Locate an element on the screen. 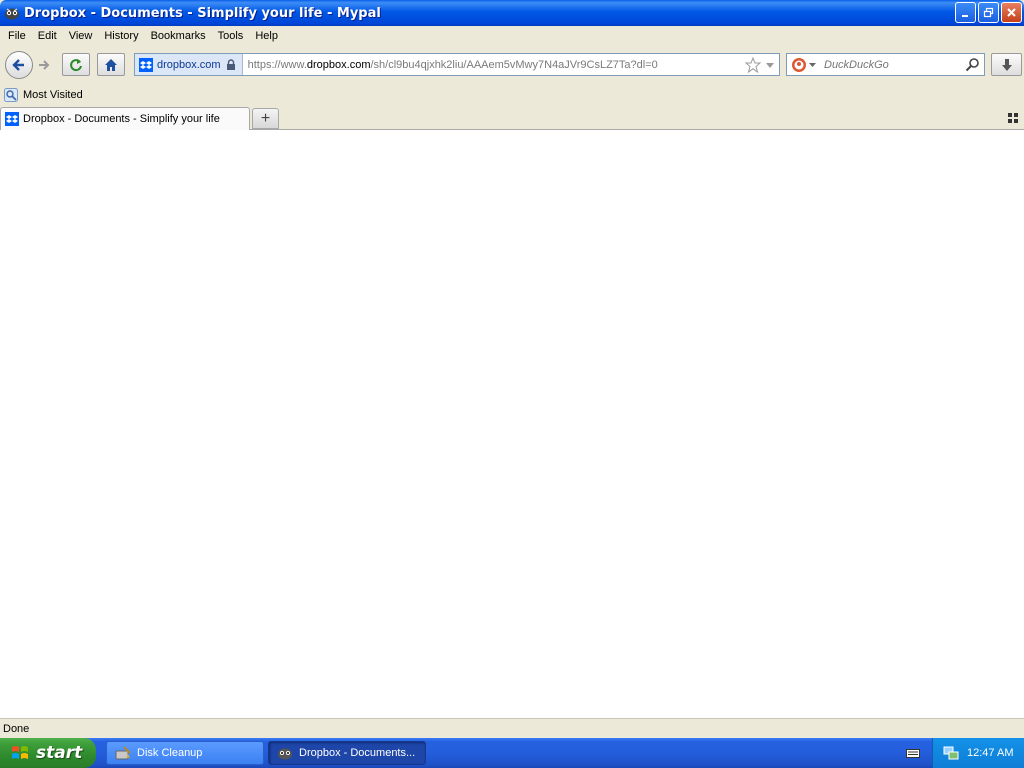  url-dropdown-icon is located at coordinates (770, 65).